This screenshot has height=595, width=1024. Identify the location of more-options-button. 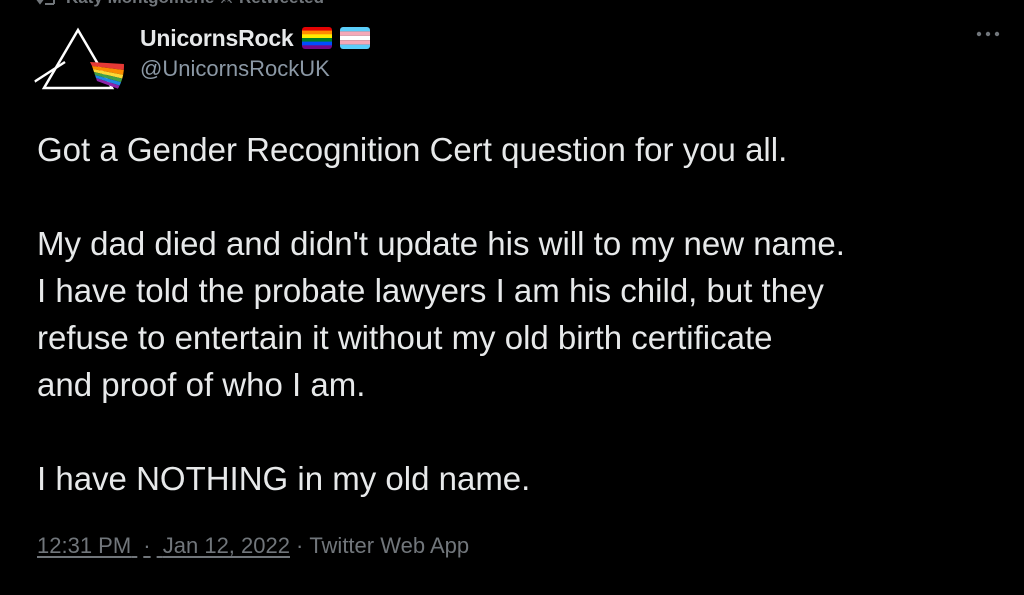
(988, 34).